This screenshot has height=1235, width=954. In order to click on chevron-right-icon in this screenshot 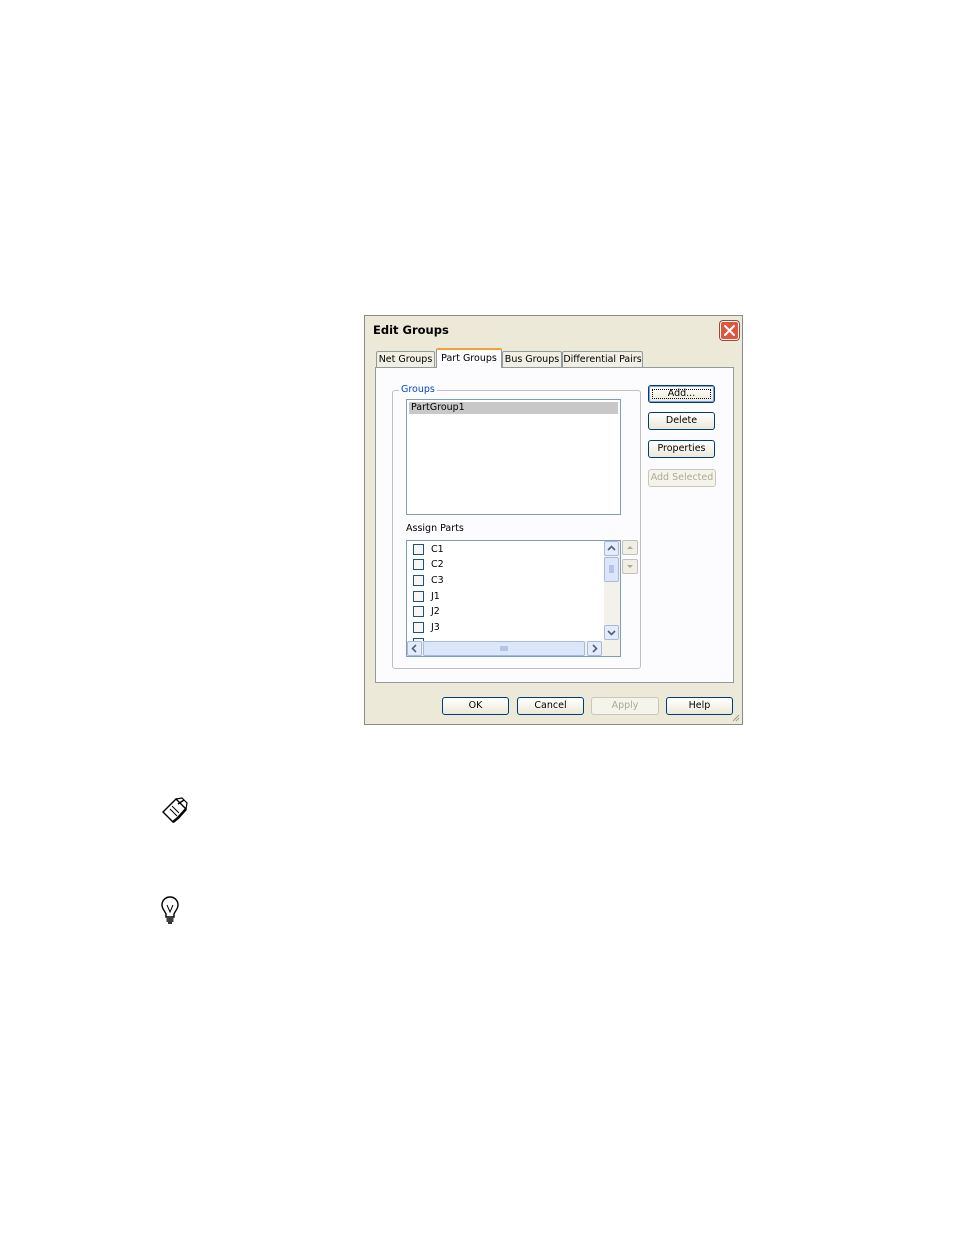, I will do `click(595, 648)`.